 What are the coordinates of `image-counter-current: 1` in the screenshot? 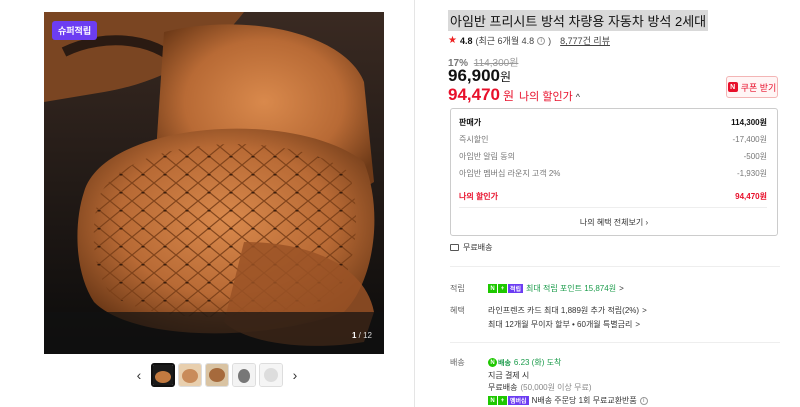 It's located at (354, 335).